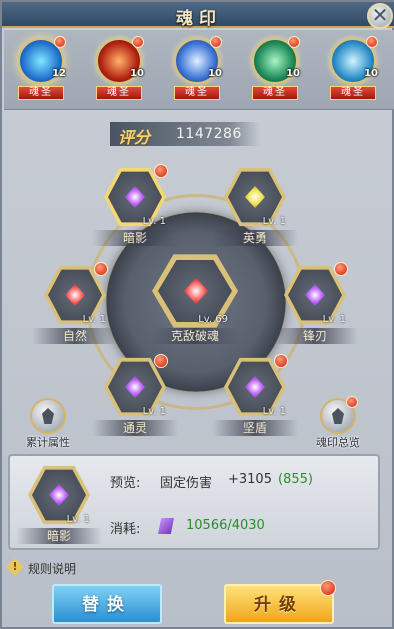 Image resolution: width=394 pixels, height=629 pixels. Describe the element at coordinates (15, 567) in the screenshot. I see `info-icon: !` at that location.